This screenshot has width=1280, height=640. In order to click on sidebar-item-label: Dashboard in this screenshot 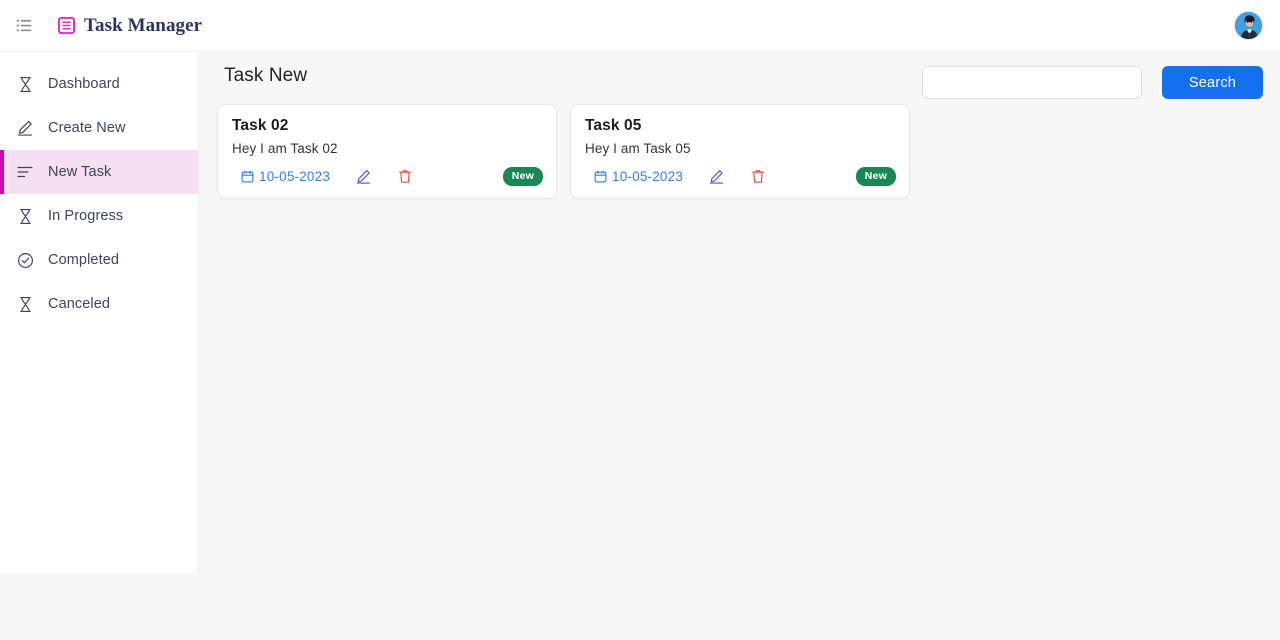, I will do `click(84, 84)`.